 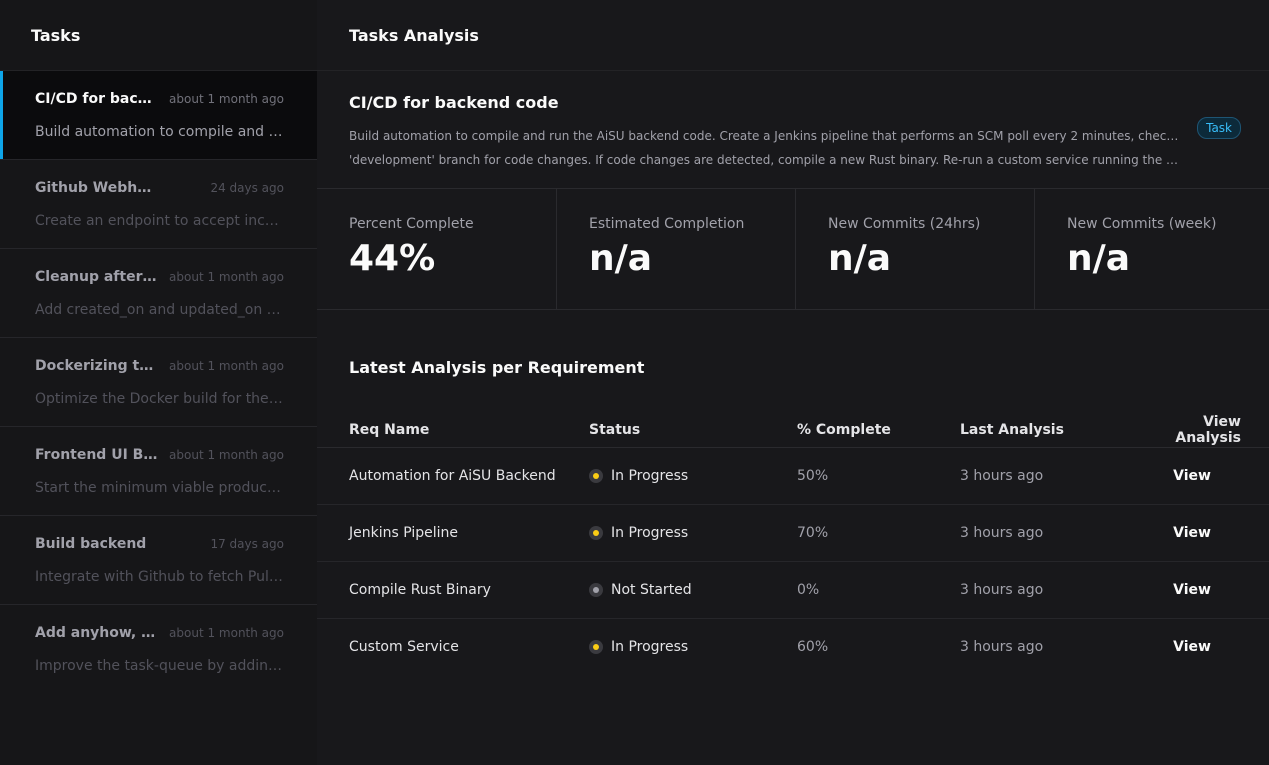 I want to click on column-header-status: Status, so click(x=693, y=430).